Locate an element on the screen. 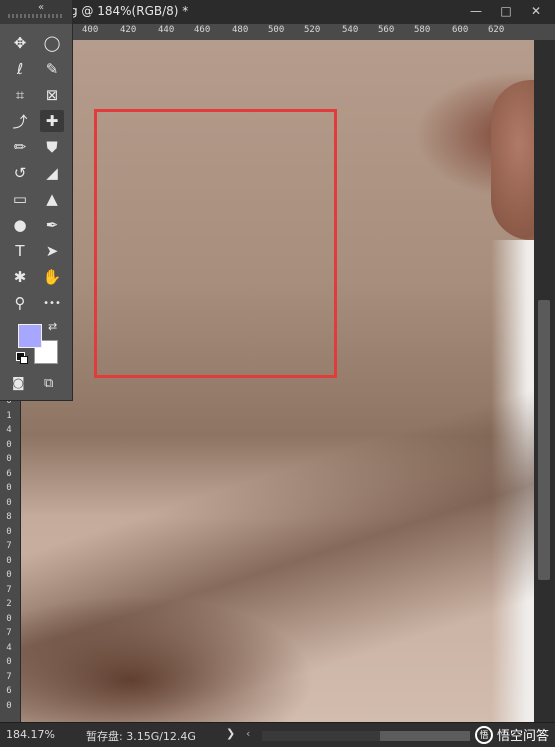 Image resolution: width=555 pixels, height=747 pixels. hand-tool-icon: ✋ is located at coordinates (52, 277).